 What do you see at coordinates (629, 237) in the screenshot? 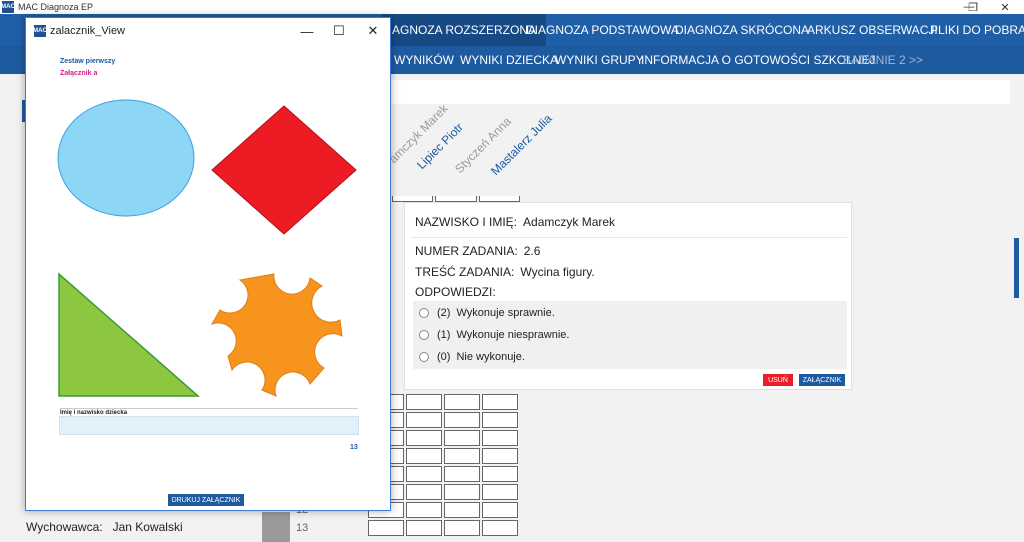
I see `divider` at bounding box center [629, 237].